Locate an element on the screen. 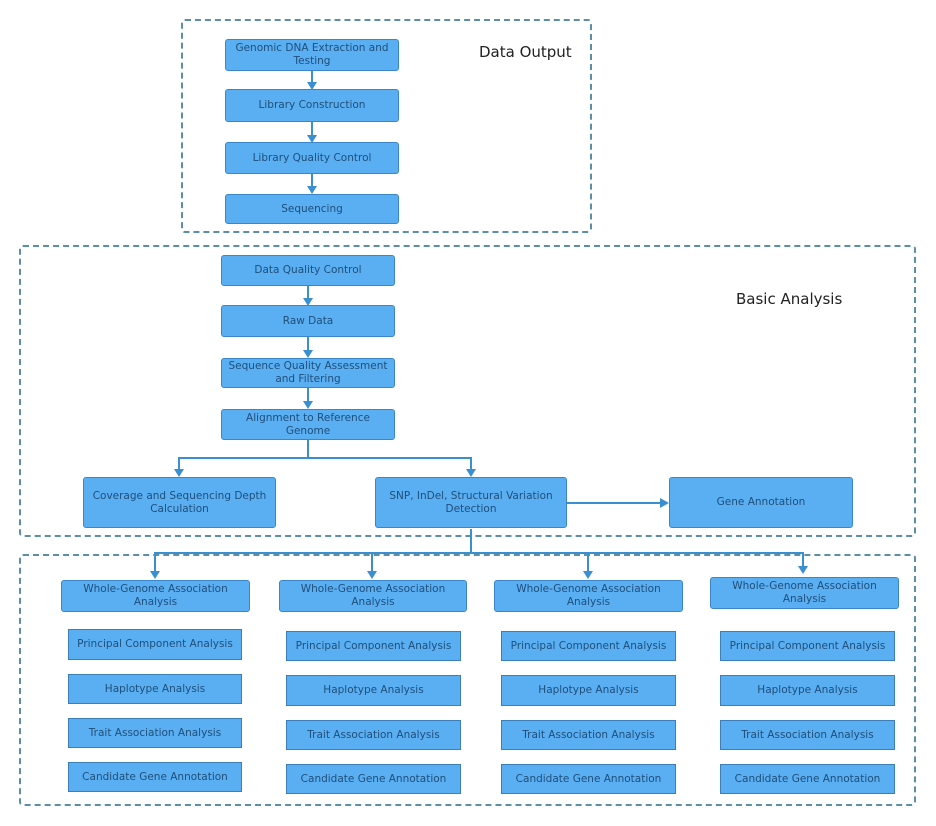 The width and height of the screenshot is (936, 826). step-dna-extraction: Genomic DNA Extraction and Testing is located at coordinates (312, 55).